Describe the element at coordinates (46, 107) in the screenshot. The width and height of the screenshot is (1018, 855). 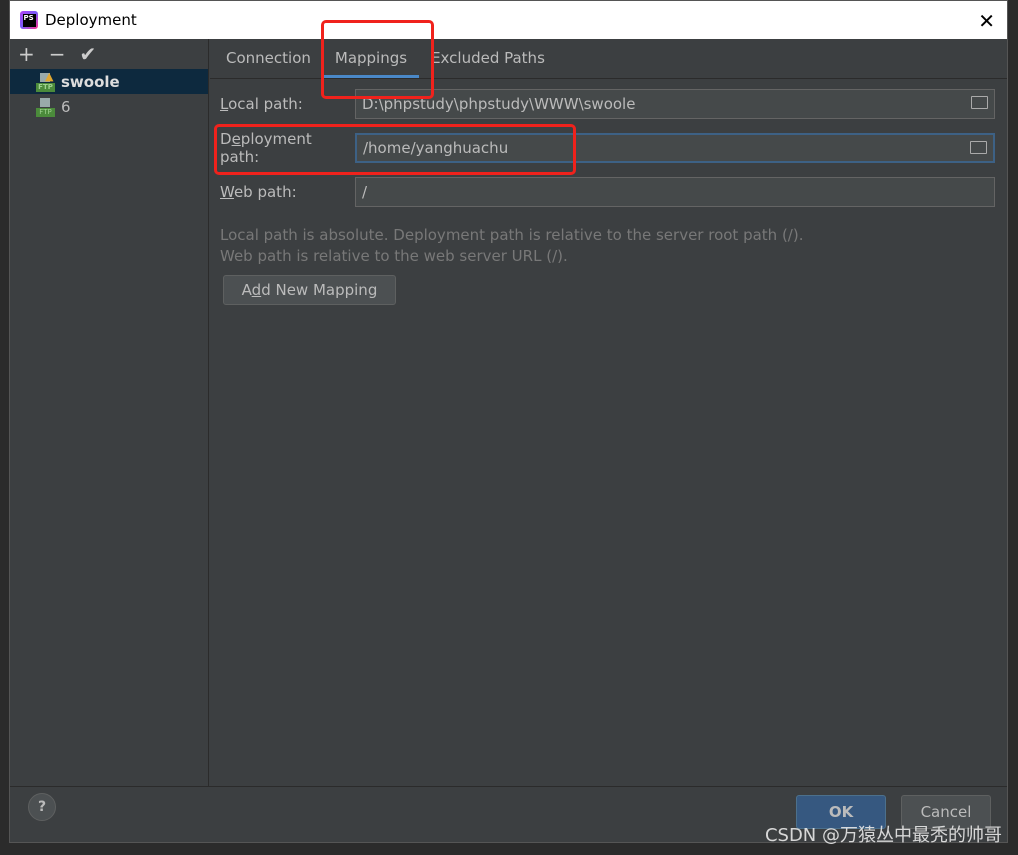
I see `ftp-server-icon: FTP` at that location.